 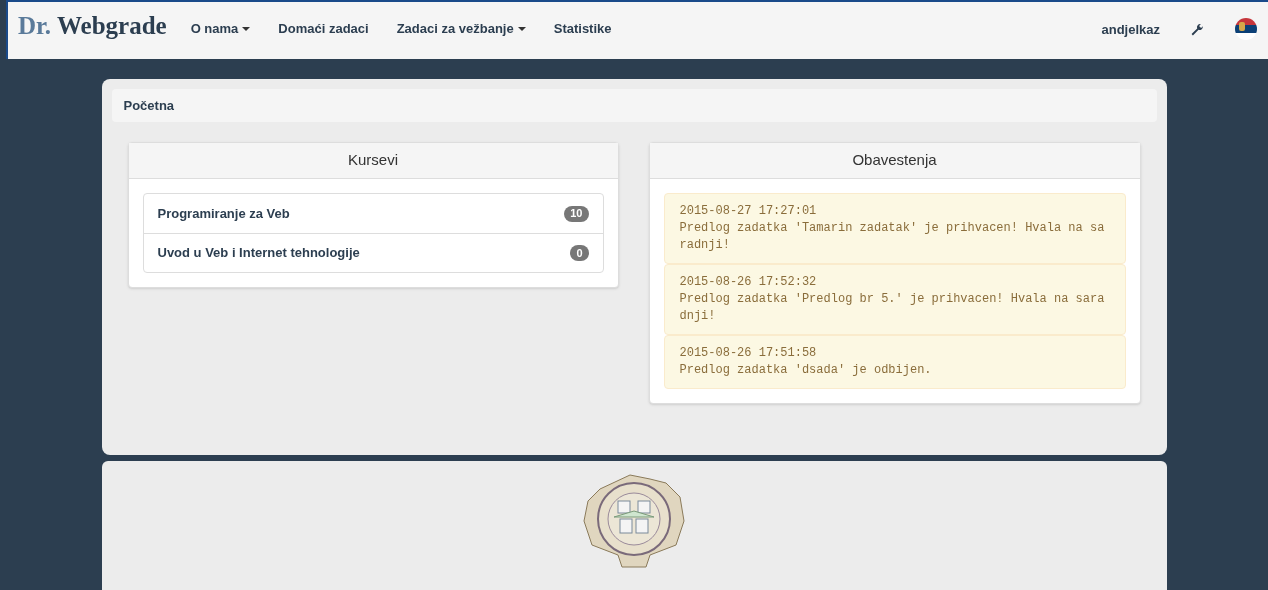 What do you see at coordinates (892, 308) in the screenshot?
I see `notification-message: Predlog zadatka 'Predlog br 5.' je prihvacen! Hvala na saradnji!` at bounding box center [892, 308].